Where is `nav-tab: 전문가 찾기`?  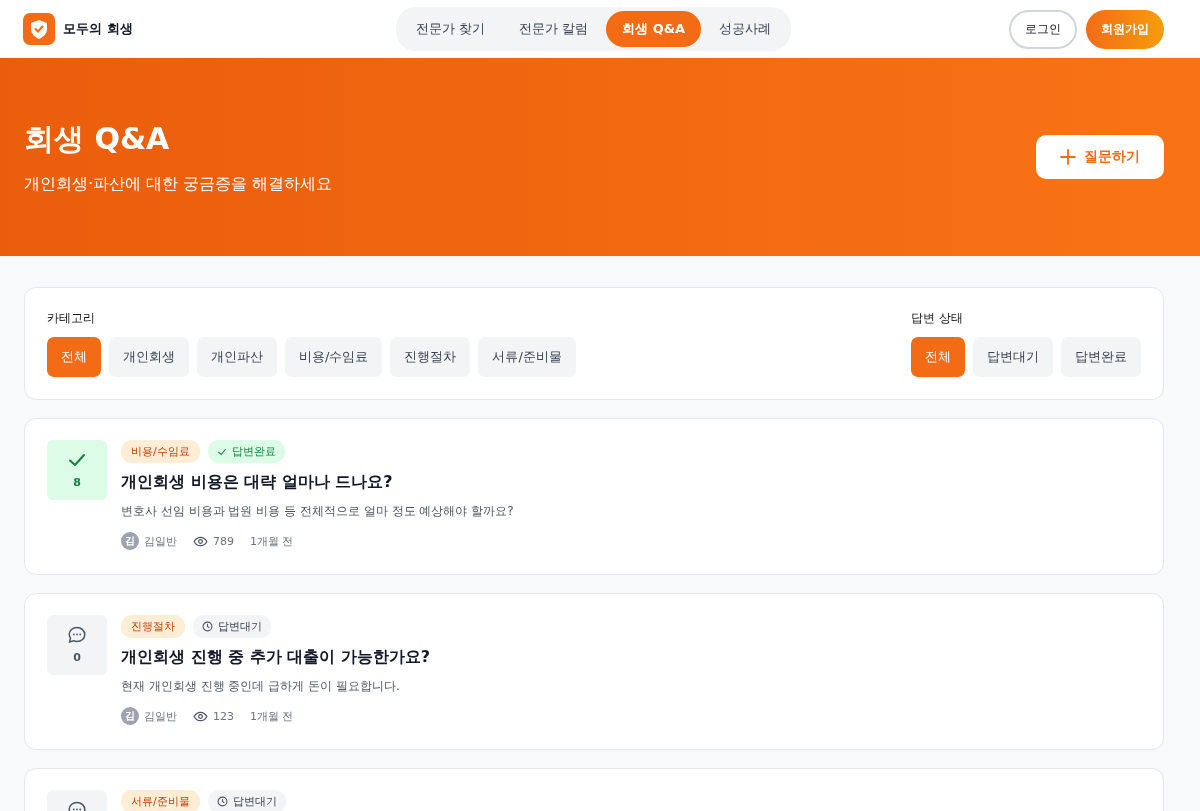
nav-tab: 전문가 찾기 is located at coordinates (450, 29).